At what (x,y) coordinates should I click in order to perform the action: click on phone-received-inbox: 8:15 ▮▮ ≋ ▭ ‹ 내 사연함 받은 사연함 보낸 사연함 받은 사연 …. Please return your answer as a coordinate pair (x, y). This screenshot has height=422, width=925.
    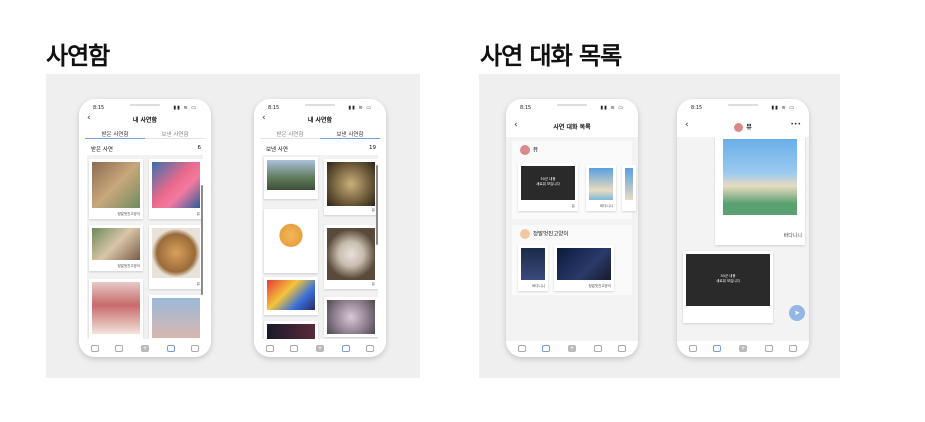
    Looking at the image, I should click on (145, 228).